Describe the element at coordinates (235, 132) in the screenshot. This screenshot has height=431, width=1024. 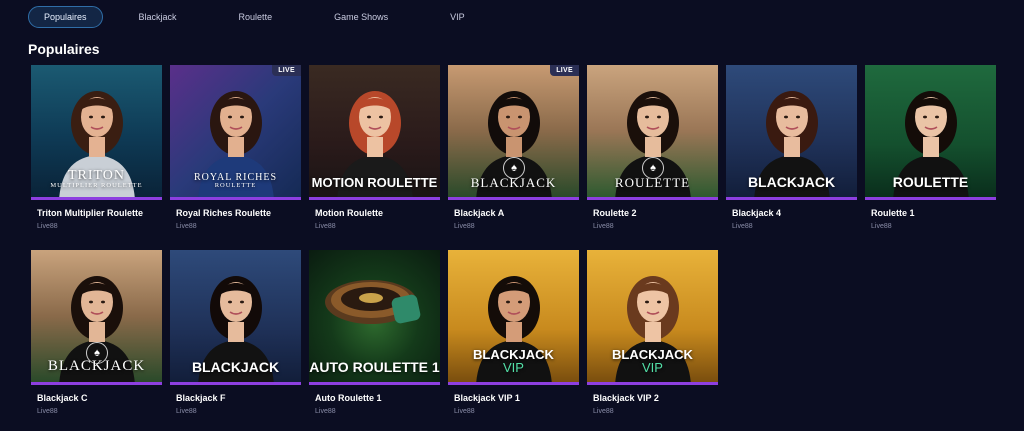
I see `game-thumbnail: LIVE ROYAL RICHES ROULETTE` at that location.